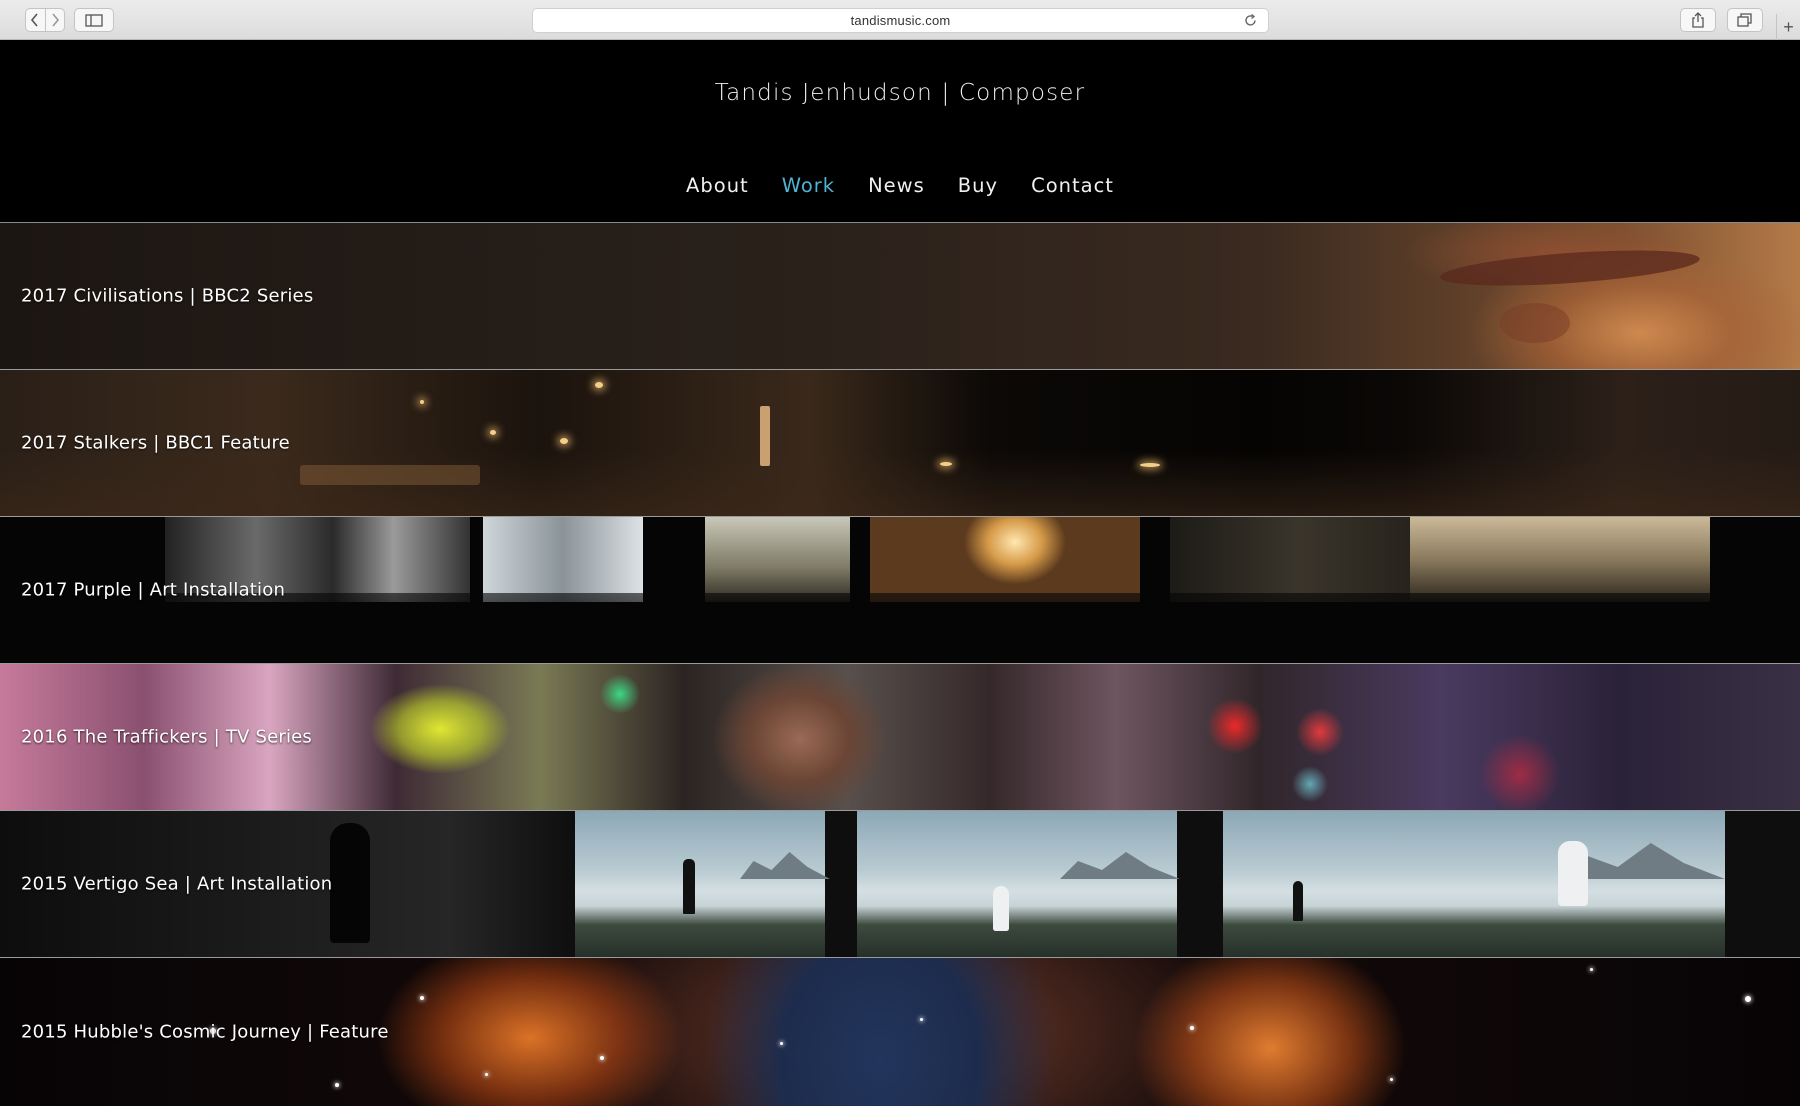 The height and width of the screenshot is (1109, 1800). Describe the element at coordinates (900, 884) in the screenshot. I see `work-item-vertigo-sea: 2015 Vertigo Sea | Art Installation` at that location.